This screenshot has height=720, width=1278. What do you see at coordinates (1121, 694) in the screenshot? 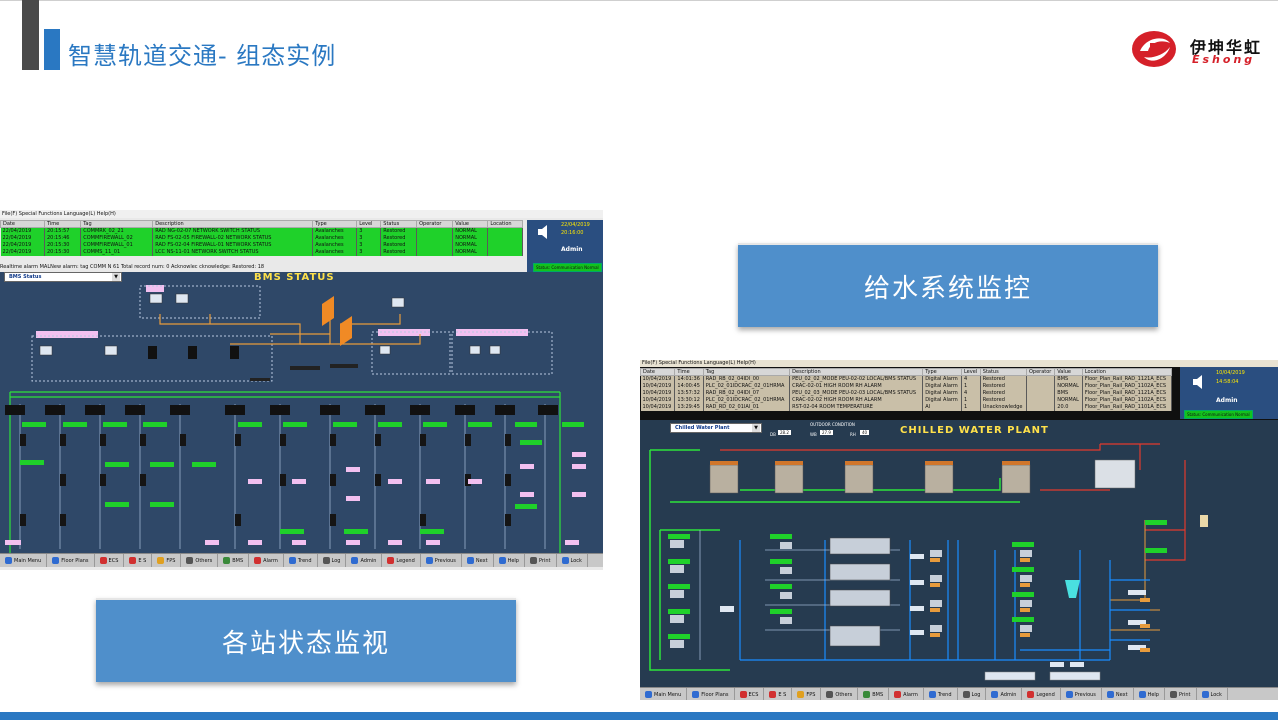
I see `nav-button-label: Next` at bounding box center [1121, 694].